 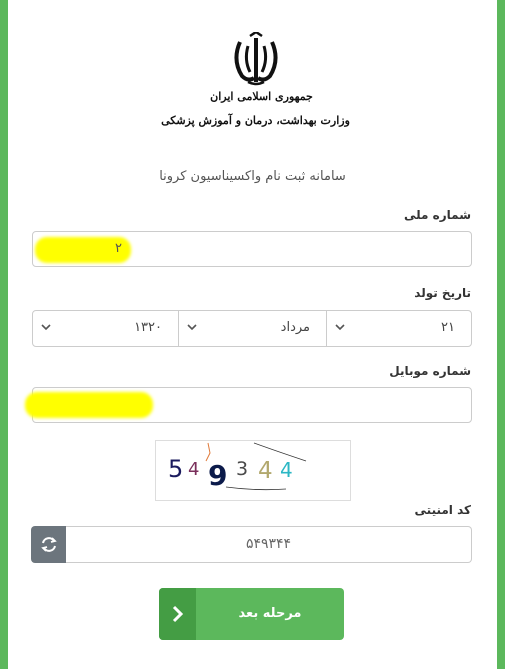 What do you see at coordinates (175, 469) in the screenshot?
I see `svg-text: 5` at bounding box center [175, 469].